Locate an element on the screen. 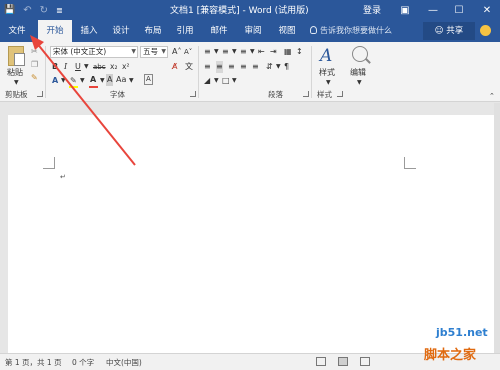  bold-button: B is located at coordinates (55, 67).